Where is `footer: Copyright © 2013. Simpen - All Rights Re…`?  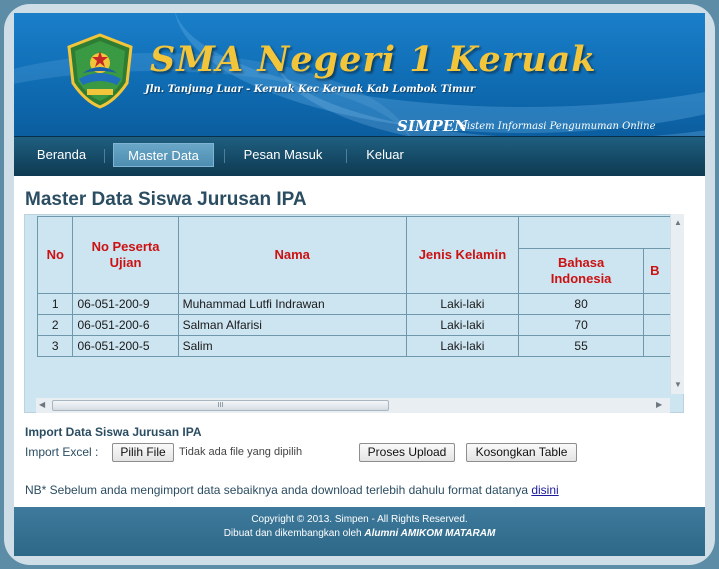 footer: Copyright © 2013. Simpen - All Rights Re… is located at coordinates (359, 531).